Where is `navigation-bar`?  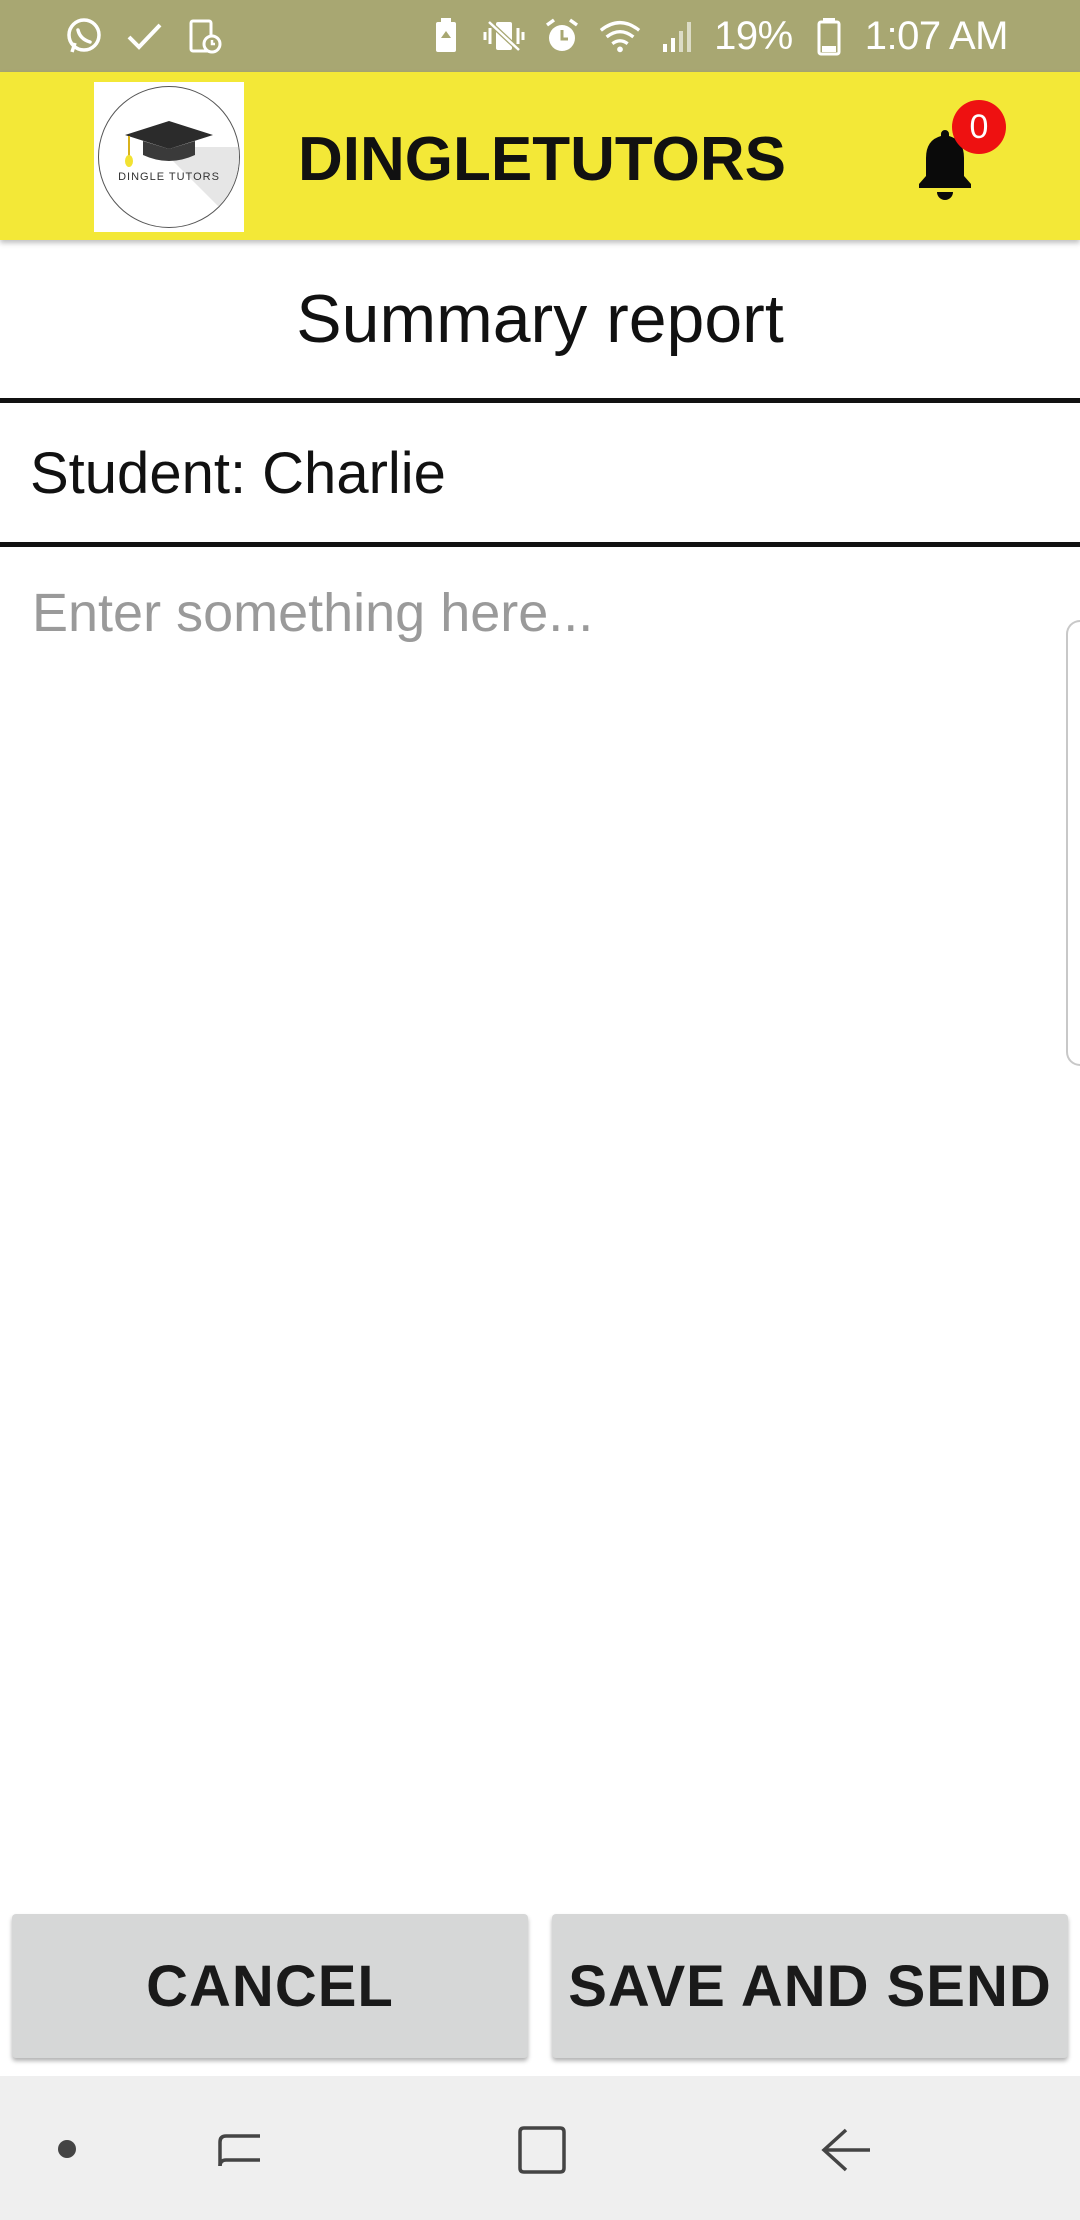 navigation-bar is located at coordinates (540, 2148).